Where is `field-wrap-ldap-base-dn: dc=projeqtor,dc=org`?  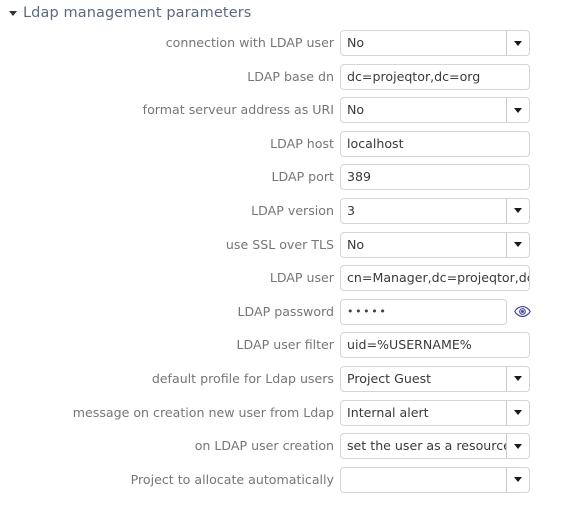 field-wrap-ldap-base-dn: dc=projeqtor,dc=org is located at coordinates (435, 76).